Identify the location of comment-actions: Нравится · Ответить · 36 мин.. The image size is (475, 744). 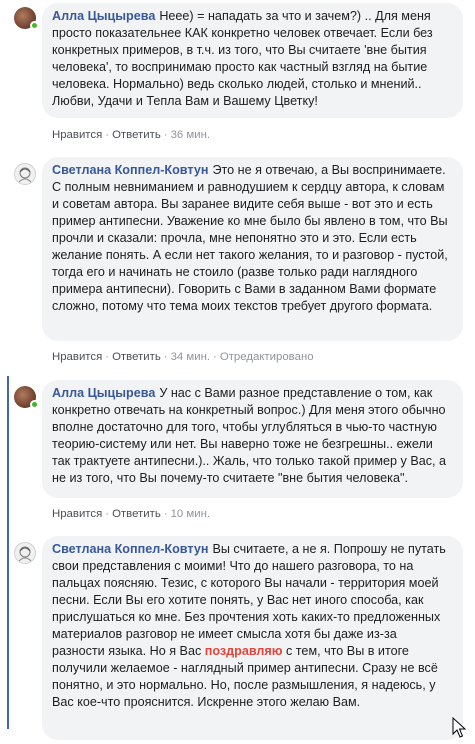
(131, 135).